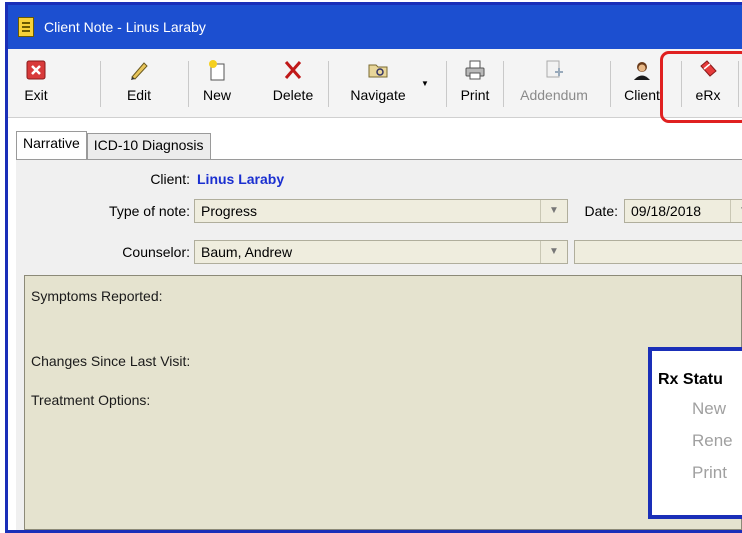  I want to click on tab-narrative: Narrative, so click(51, 145).